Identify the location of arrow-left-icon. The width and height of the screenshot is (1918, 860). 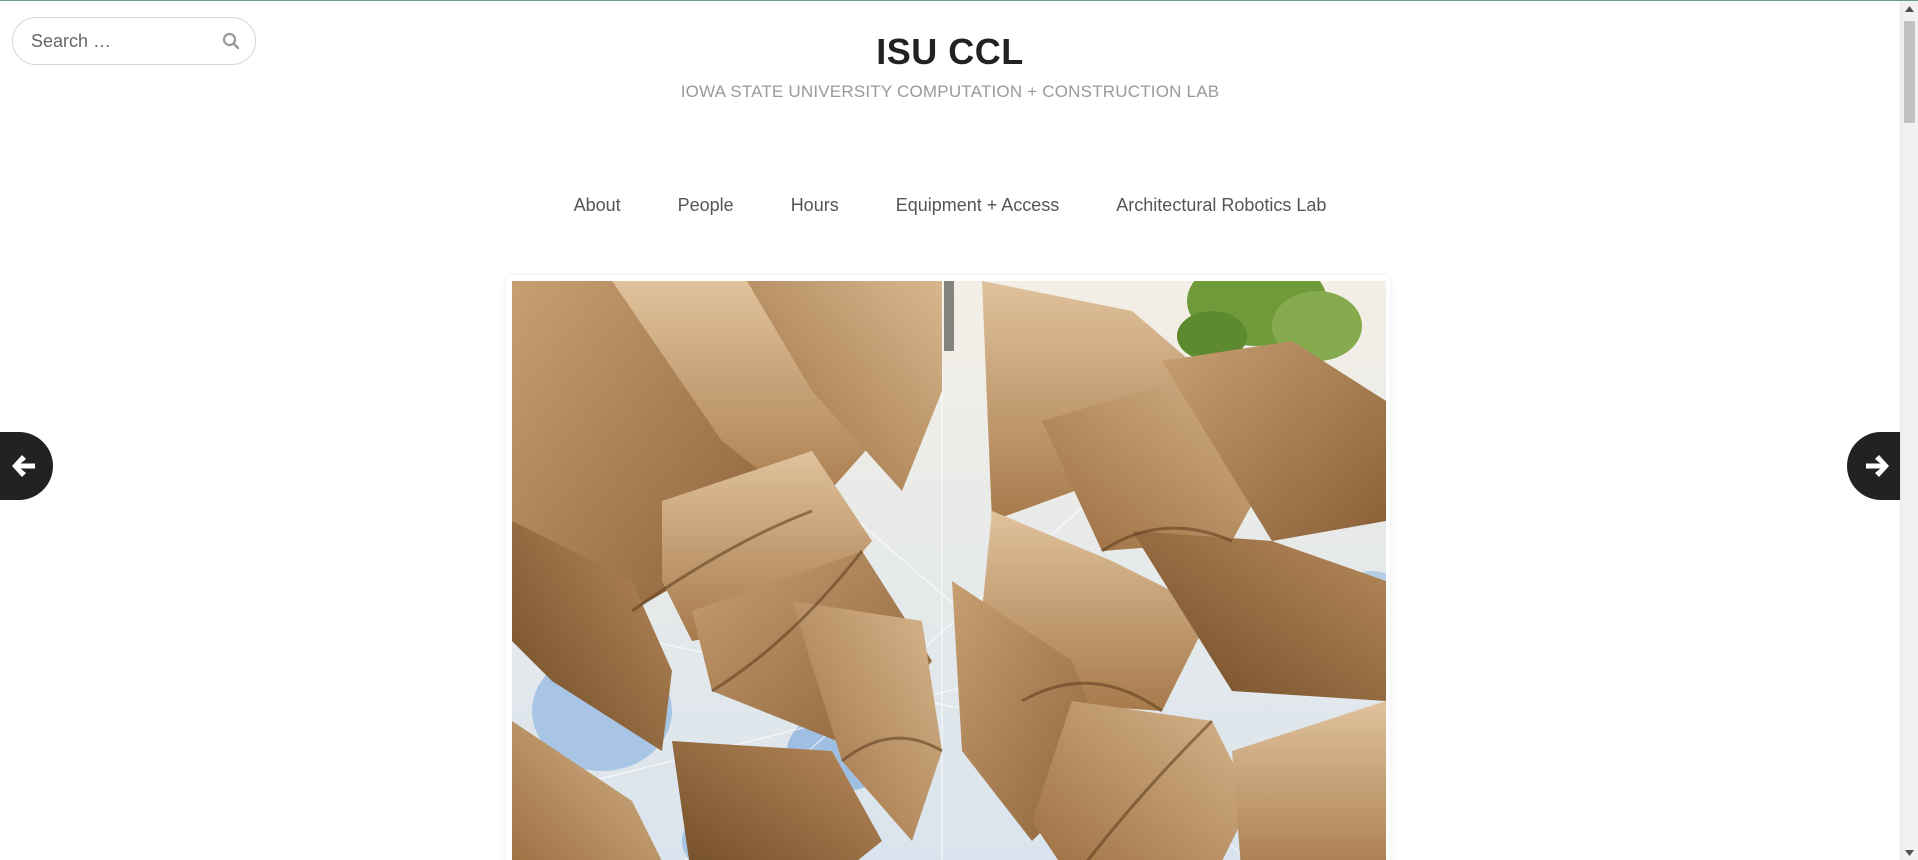
(23, 466).